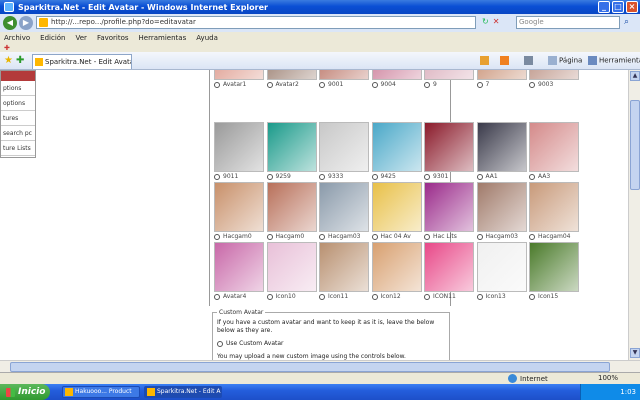 Image resolution: width=640 pixels, height=400 pixels. Describe the element at coordinates (345, 271) in the screenshot. I see `avatar-option: Icon11` at that location.